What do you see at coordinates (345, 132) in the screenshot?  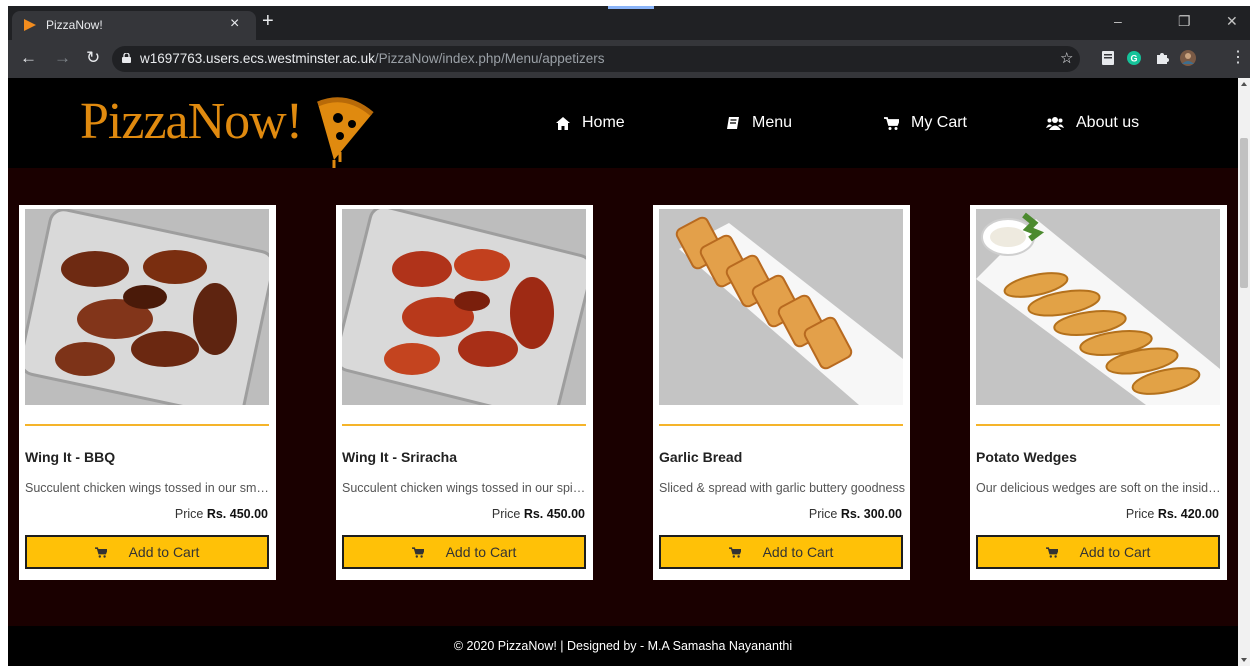 I see `pizza-slice-icon` at bounding box center [345, 132].